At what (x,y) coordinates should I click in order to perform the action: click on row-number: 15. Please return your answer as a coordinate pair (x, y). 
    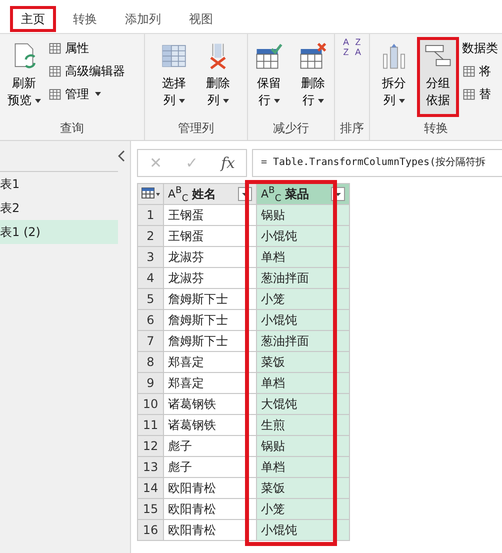
    Looking at the image, I should click on (151, 509).